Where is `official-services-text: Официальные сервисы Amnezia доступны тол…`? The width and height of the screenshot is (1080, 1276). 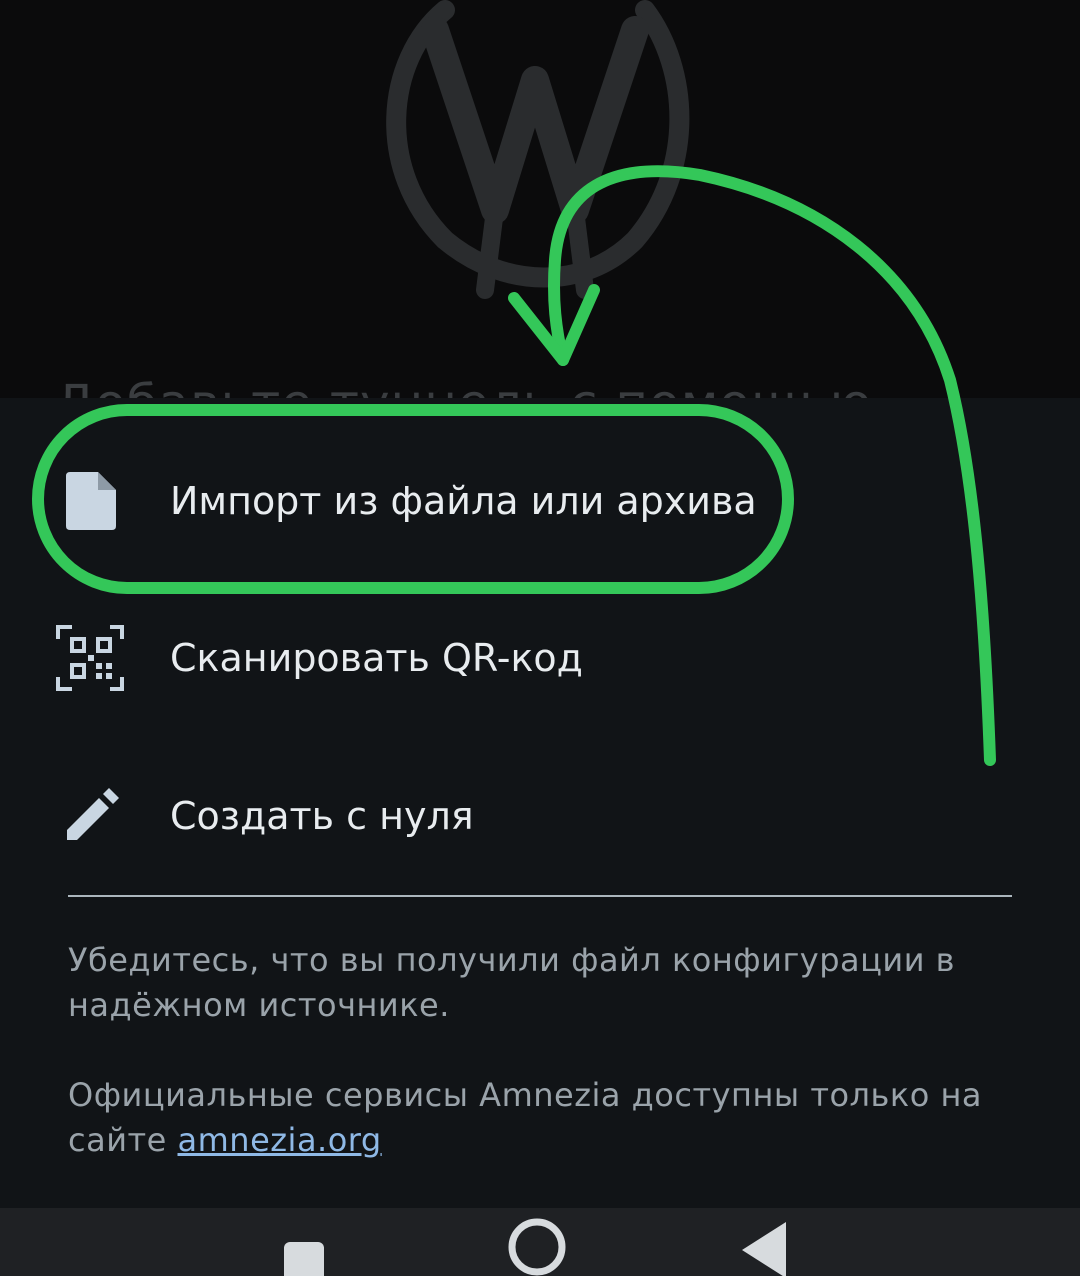
official-services-text: Официальные сервисы Amnezia доступны тол… is located at coordinates (538, 1118).